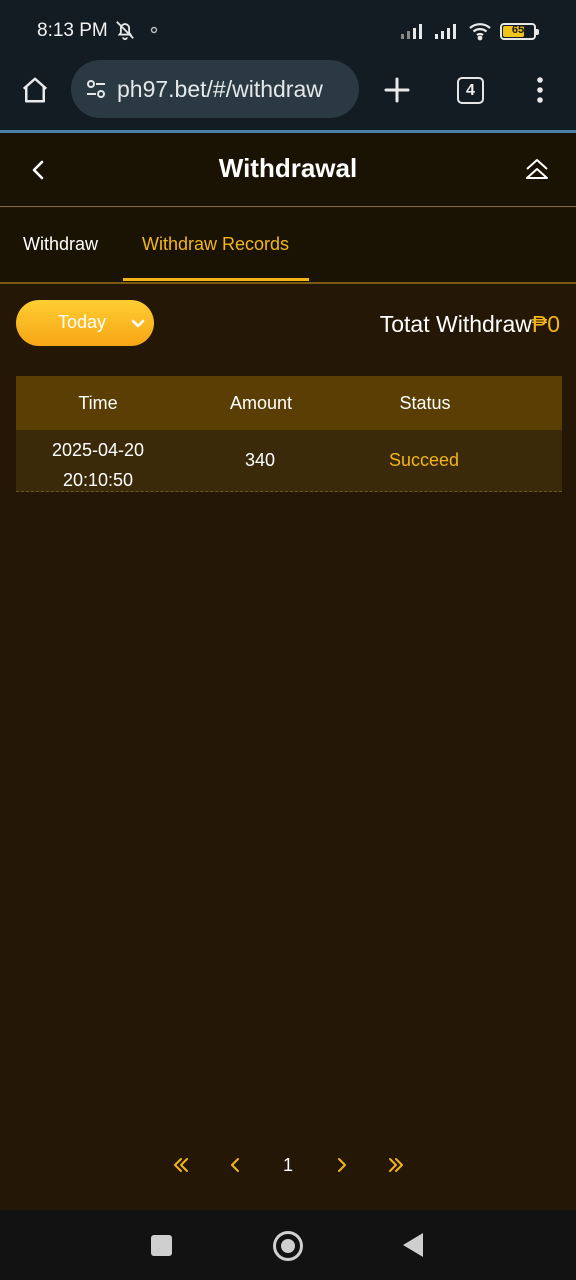 This screenshot has height=1280, width=576. I want to click on cell-status: Succeed, so click(424, 460).